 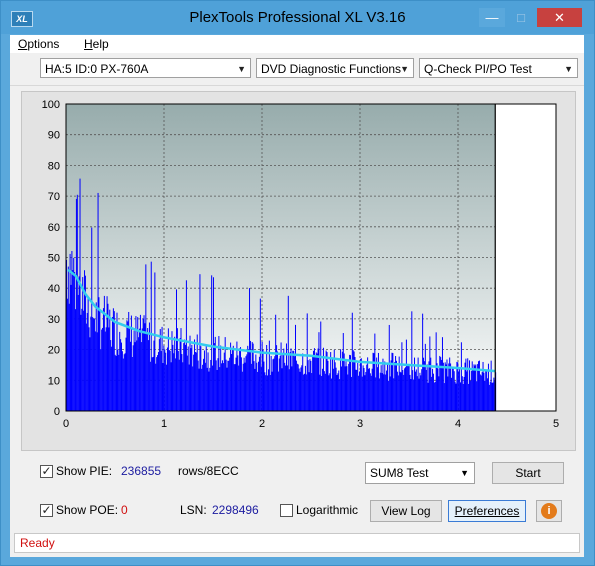 I want to click on info-button: i, so click(x=549, y=511).